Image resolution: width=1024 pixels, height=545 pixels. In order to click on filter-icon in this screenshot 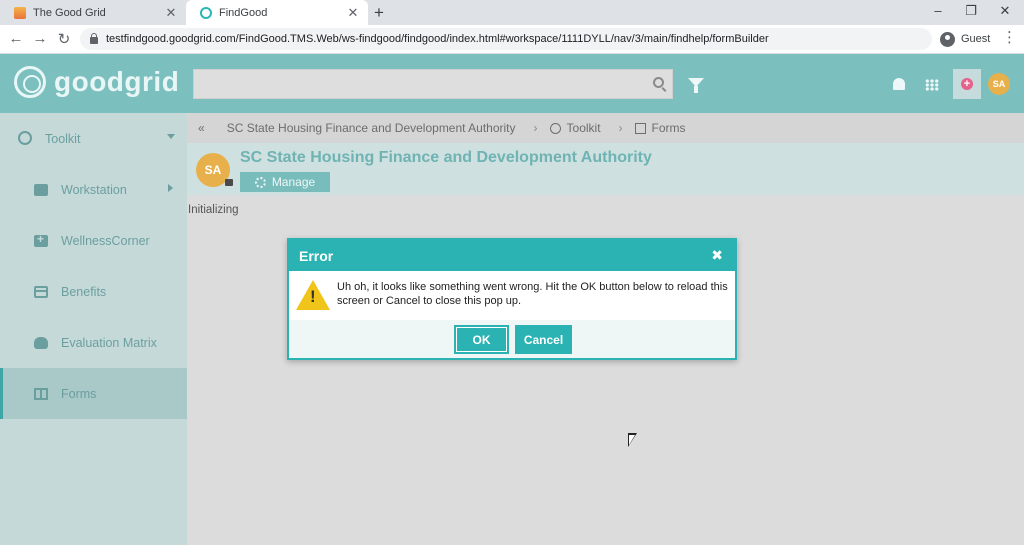, I will do `click(696, 85)`.